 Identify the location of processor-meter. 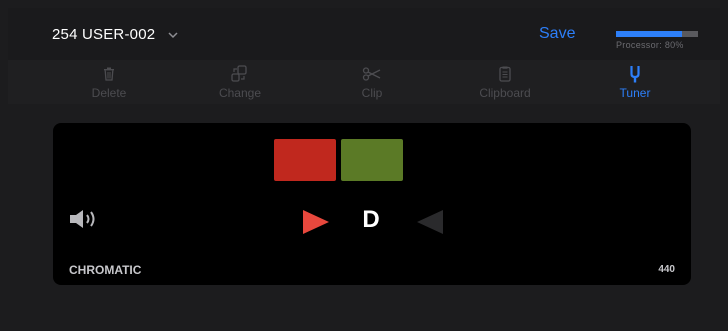
(657, 34).